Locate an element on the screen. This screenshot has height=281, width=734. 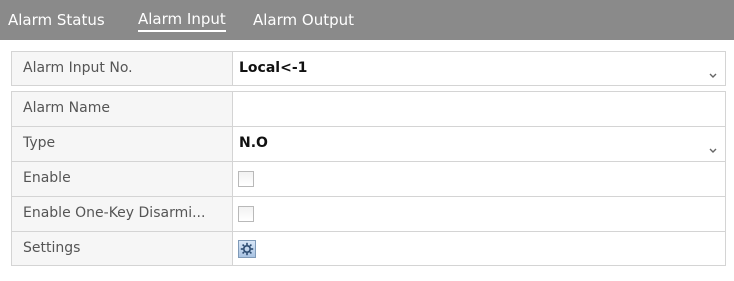
settings-row: Settings is located at coordinates (368, 248).